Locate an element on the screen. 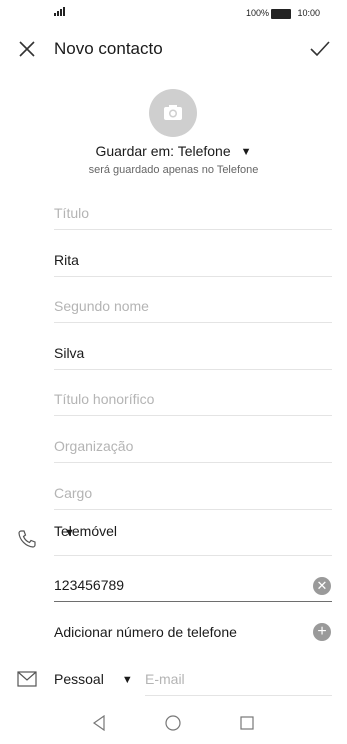  save-location-label: Guardar em: Telefone is located at coordinates (163, 151).